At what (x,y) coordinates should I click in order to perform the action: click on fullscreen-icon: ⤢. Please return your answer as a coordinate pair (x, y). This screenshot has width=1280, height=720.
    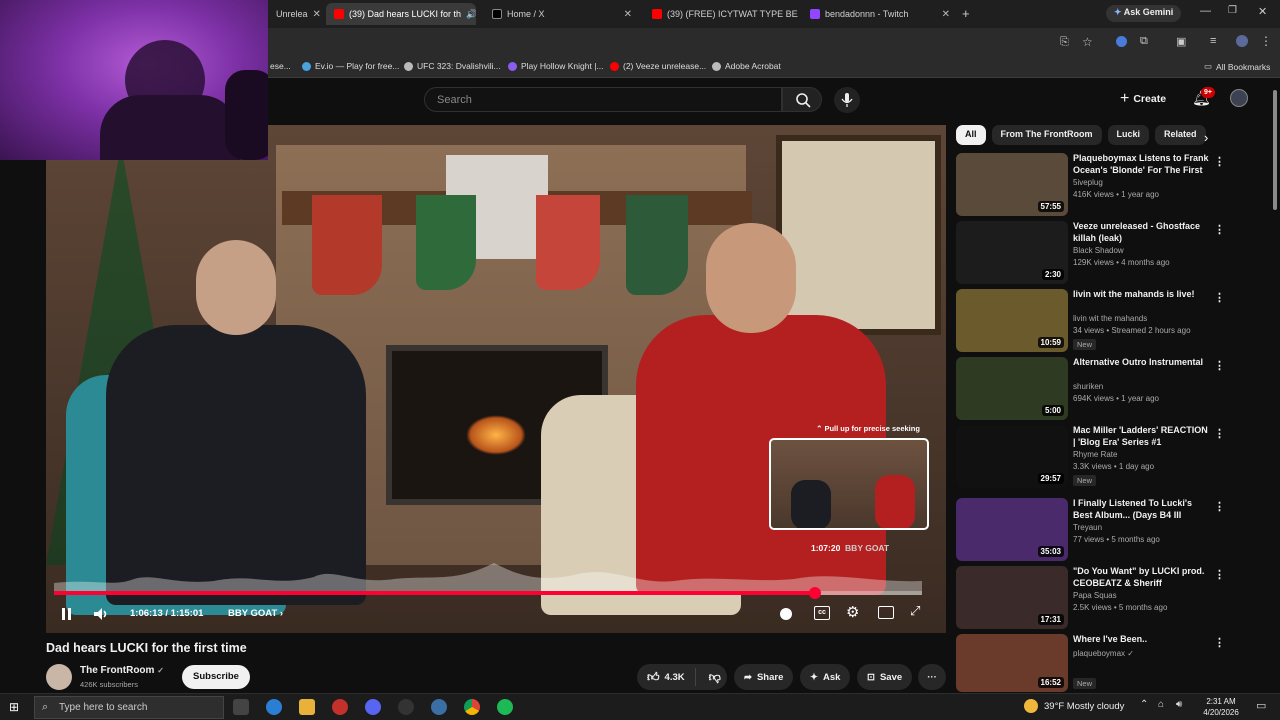
    Looking at the image, I should click on (915, 611).